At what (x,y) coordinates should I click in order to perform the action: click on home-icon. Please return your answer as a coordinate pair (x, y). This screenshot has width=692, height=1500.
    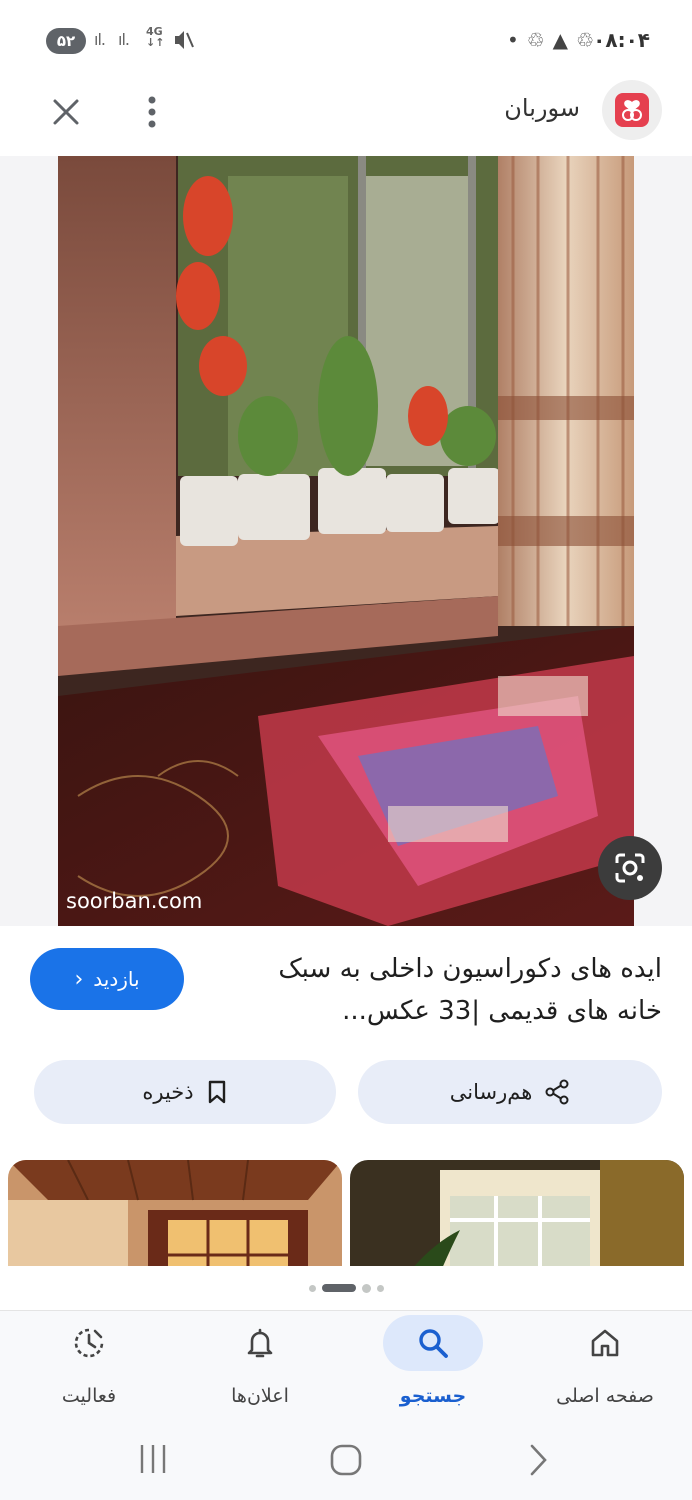
    Looking at the image, I should click on (605, 1343).